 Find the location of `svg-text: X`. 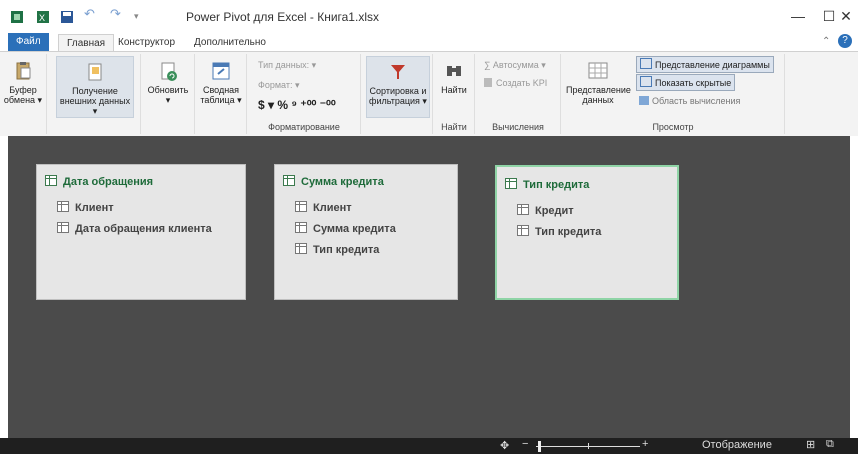

svg-text: X is located at coordinates (42, 18).